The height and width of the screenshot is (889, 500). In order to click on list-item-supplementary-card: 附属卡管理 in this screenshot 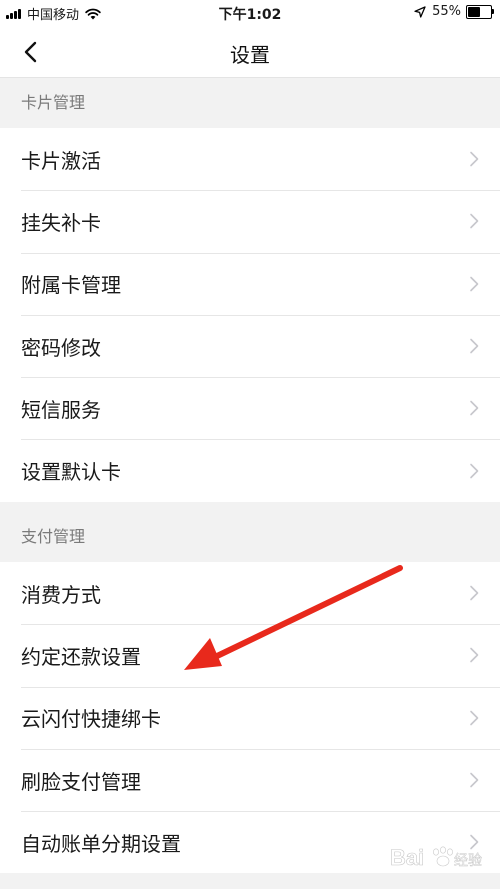, I will do `click(250, 283)`.